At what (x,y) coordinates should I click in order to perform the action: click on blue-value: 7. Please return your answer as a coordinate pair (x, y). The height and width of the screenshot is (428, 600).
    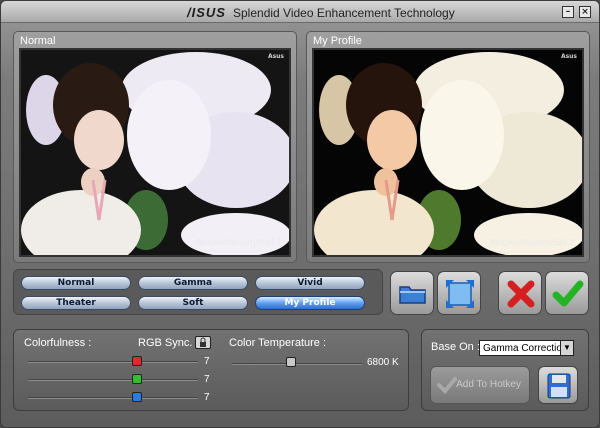
    Looking at the image, I should click on (207, 397).